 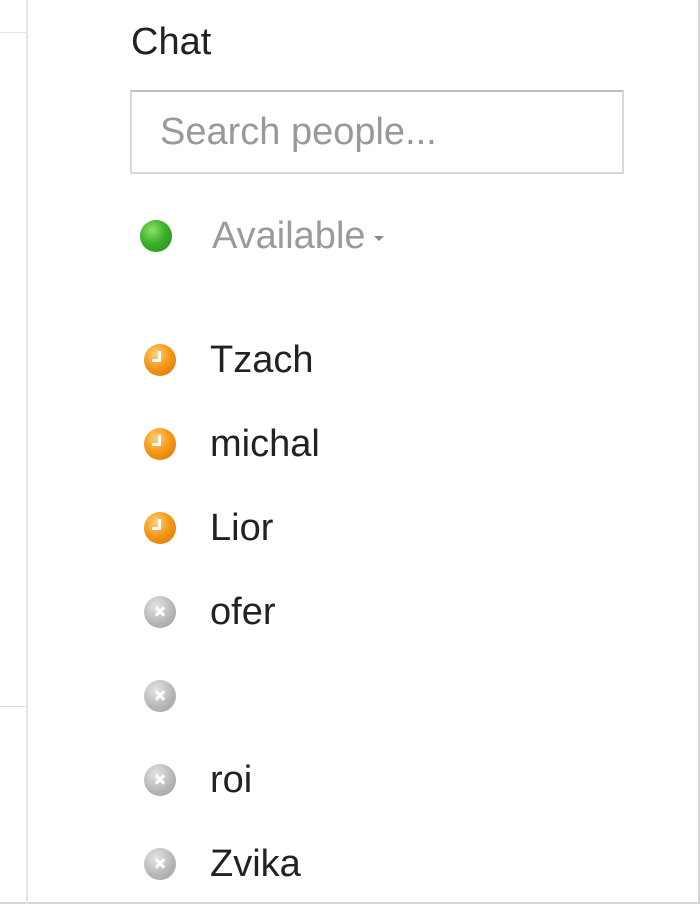 What do you see at coordinates (13, 706) in the screenshot?
I see `left-pane-rule-bottom` at bounding box center [13, 706].